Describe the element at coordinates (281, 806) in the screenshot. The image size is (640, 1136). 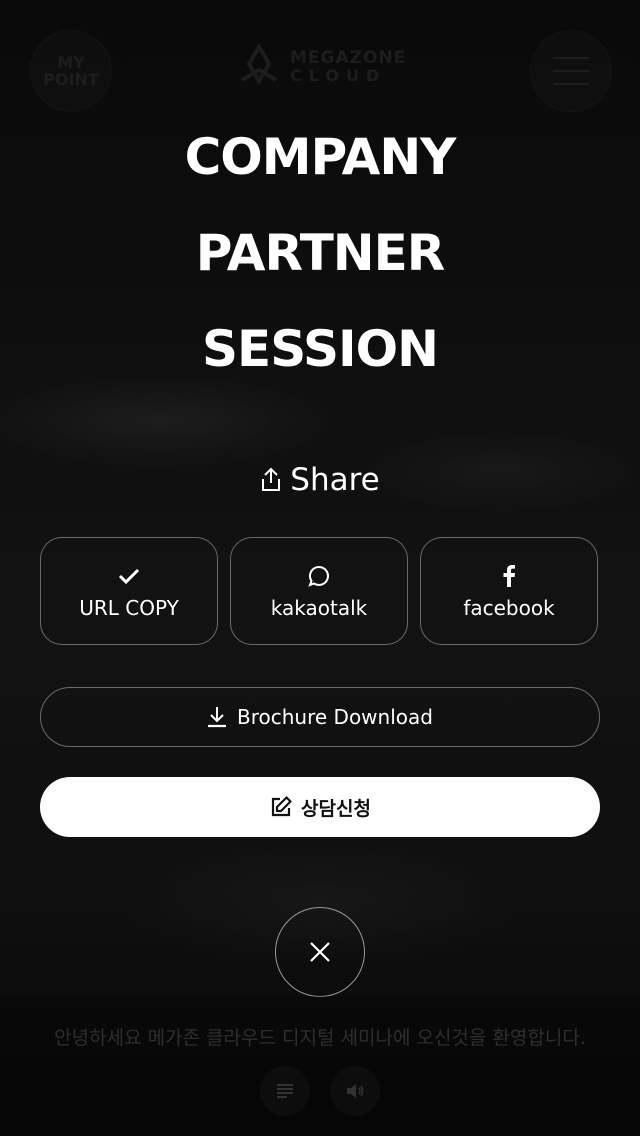
I see `edit-icon` at that location.